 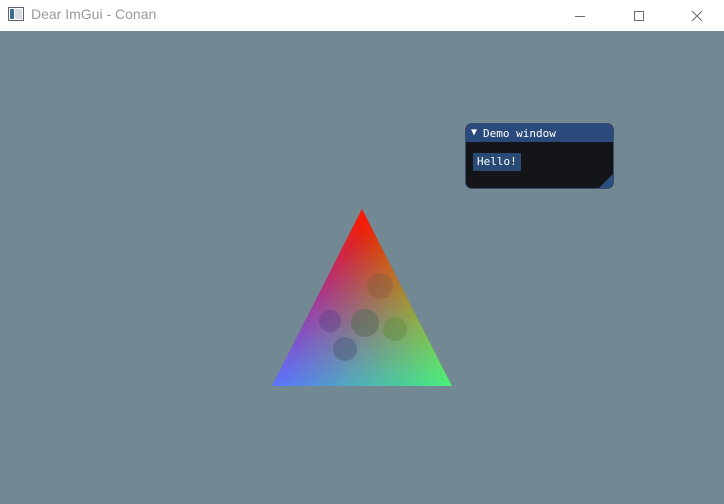 I want to click on window-title: Dear ImGui - Conan, so click(x=94, y=14).